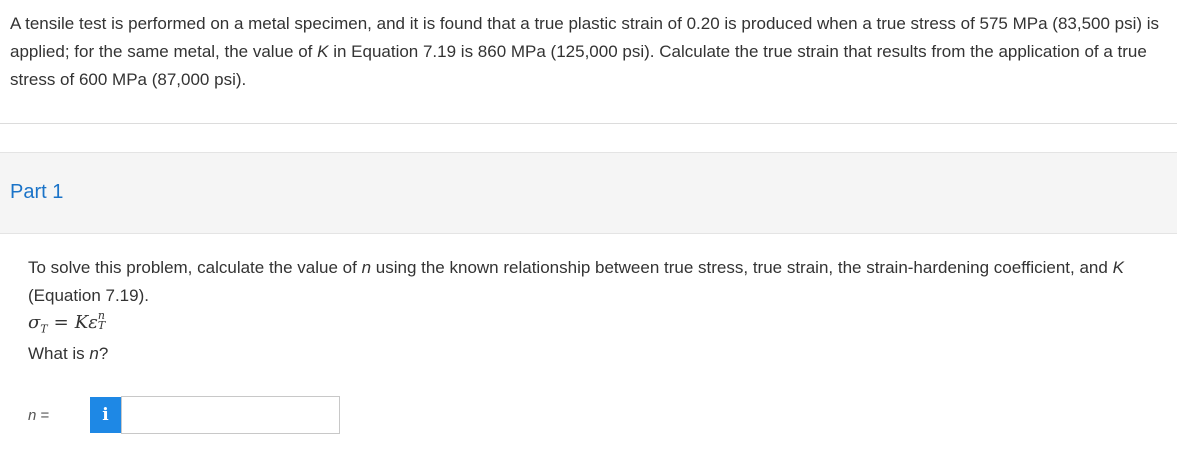 The image size is (1177, 468). I want to click on equation-sigma: σ, so click(34, 322).